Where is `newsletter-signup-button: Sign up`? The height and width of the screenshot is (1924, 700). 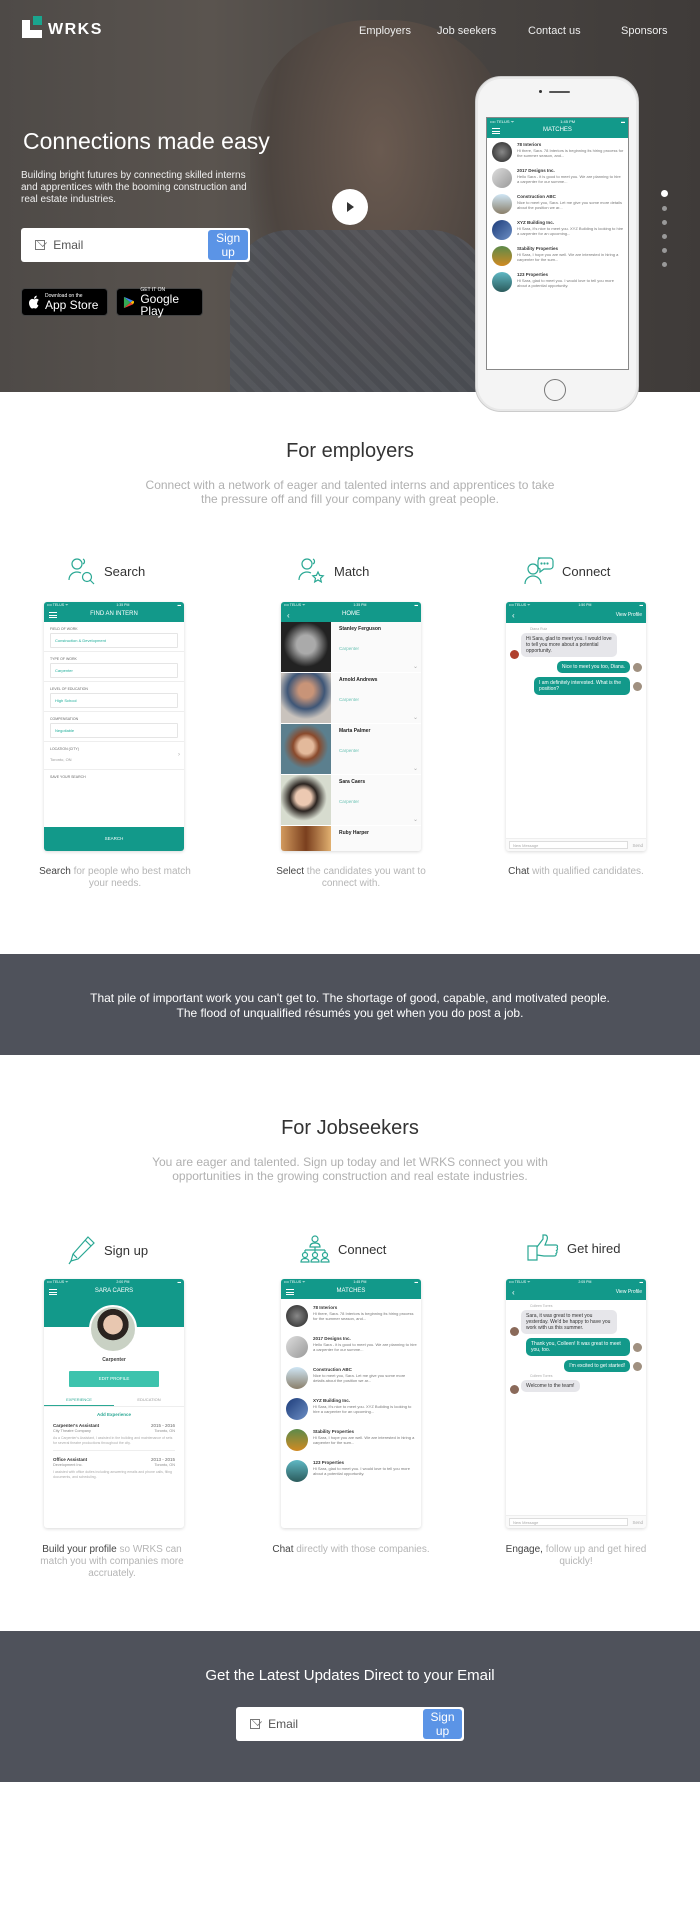 newsletter-signup-button: Sign up is located at coordinates (442, 1724).